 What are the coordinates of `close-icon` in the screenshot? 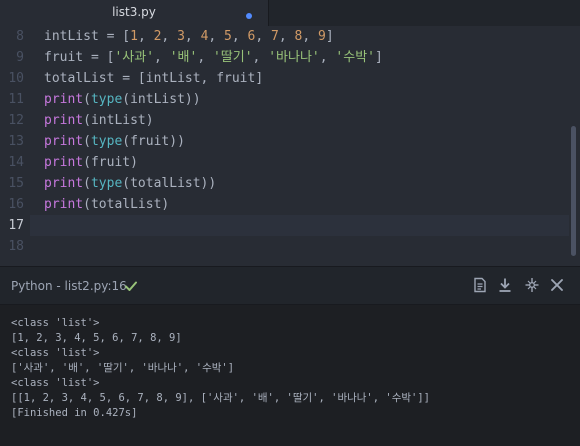 It's located at (557, 285).